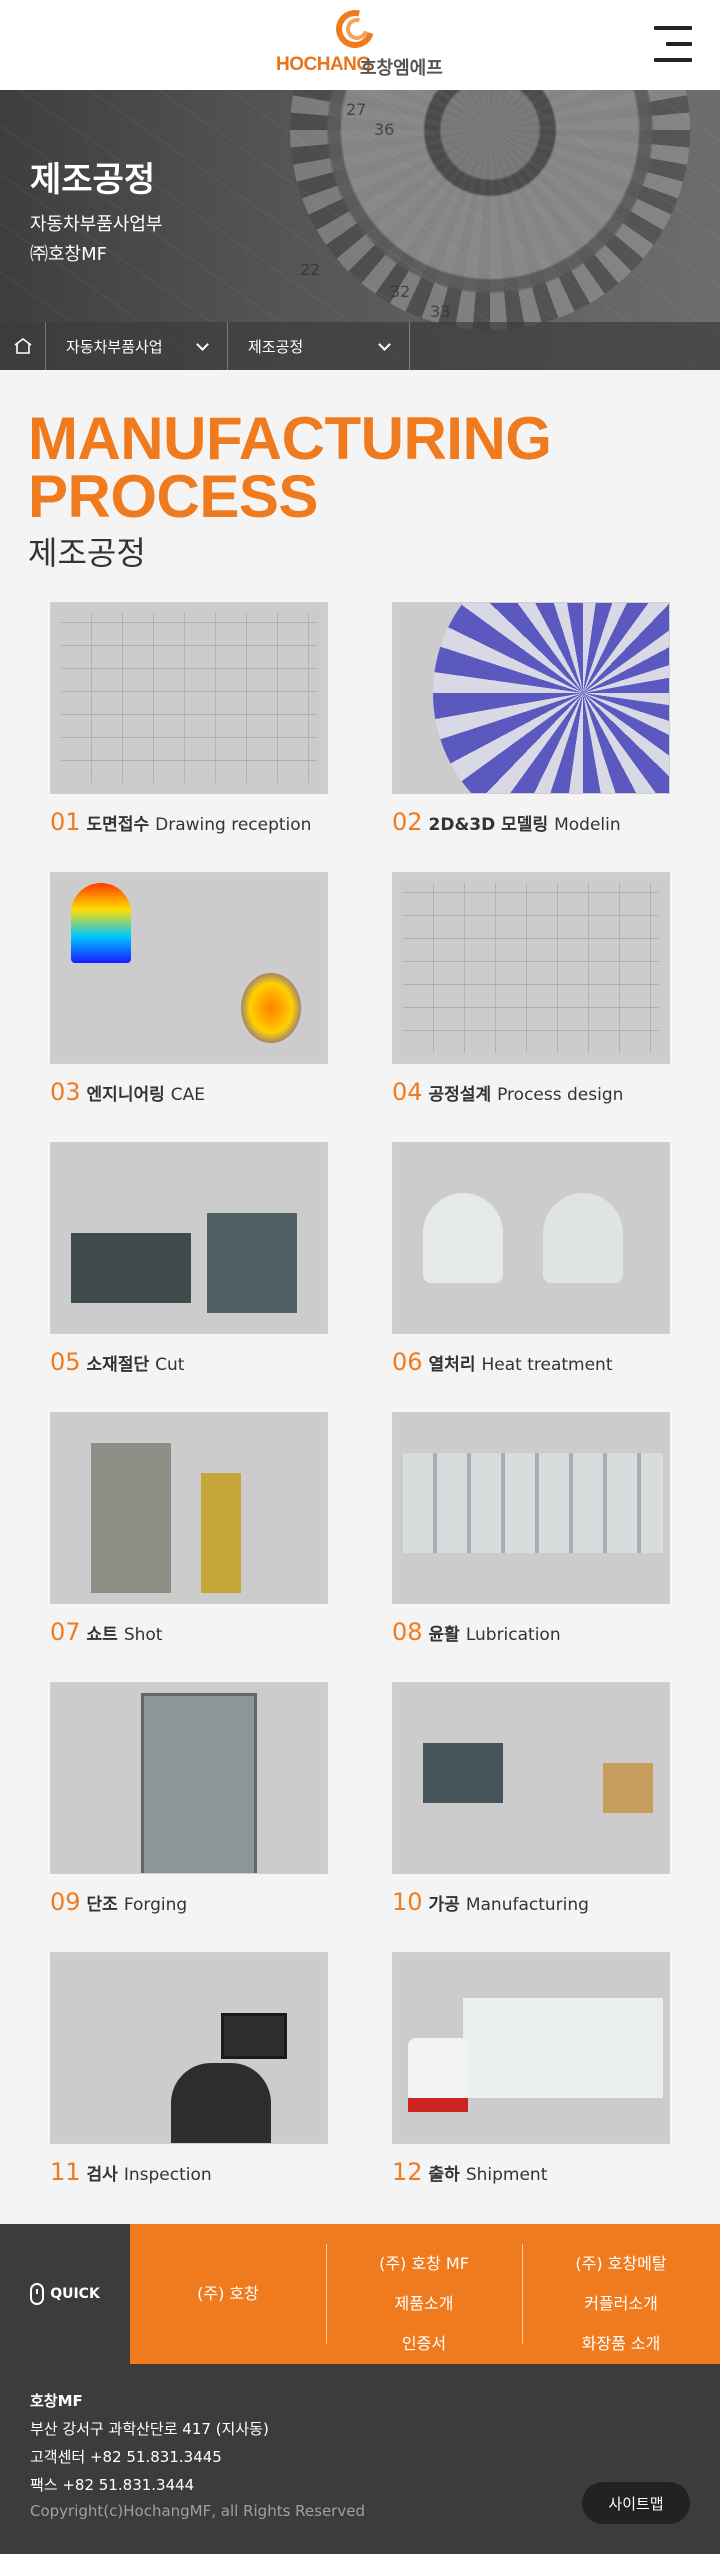  Describe the element at coordinates (407, 822) in the screenshot. I see `process-number: 02` at that location.